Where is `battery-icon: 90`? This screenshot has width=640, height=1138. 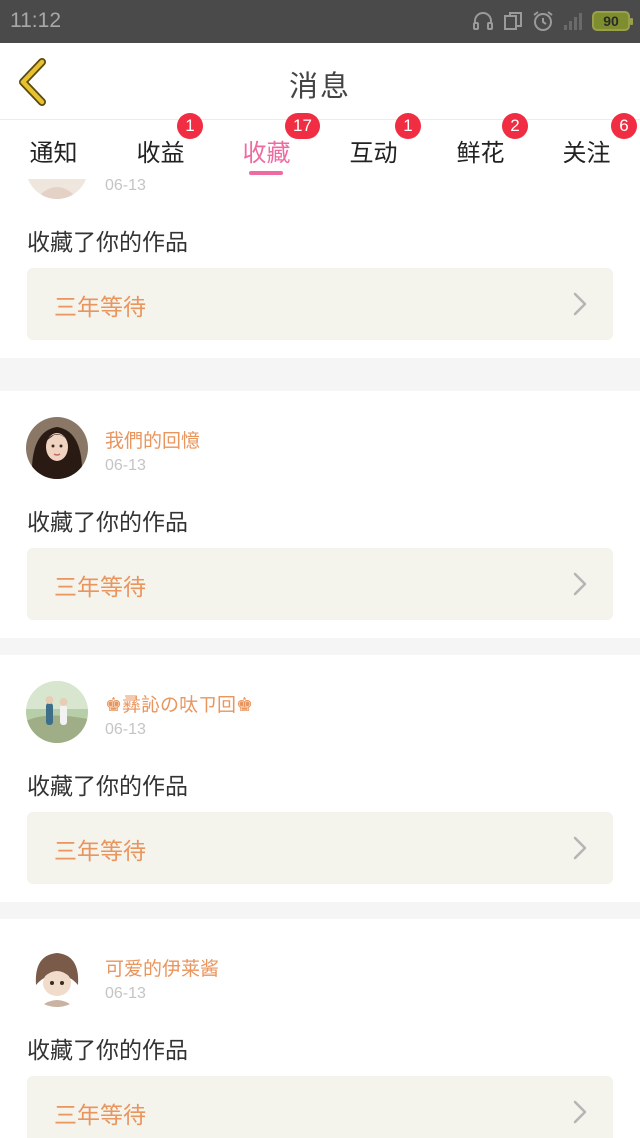
battery-icon: 90 is located at coordinates (612, 21).